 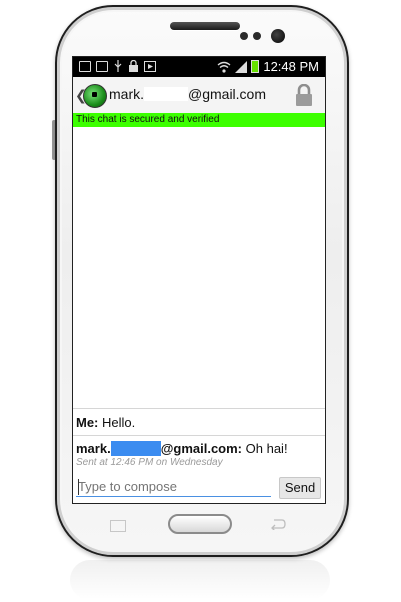 What do you see at coordinates (199, 120) in the screenshot?
I see `secure-banner: This chat is secured and verified` at bounding box center [199, 120].